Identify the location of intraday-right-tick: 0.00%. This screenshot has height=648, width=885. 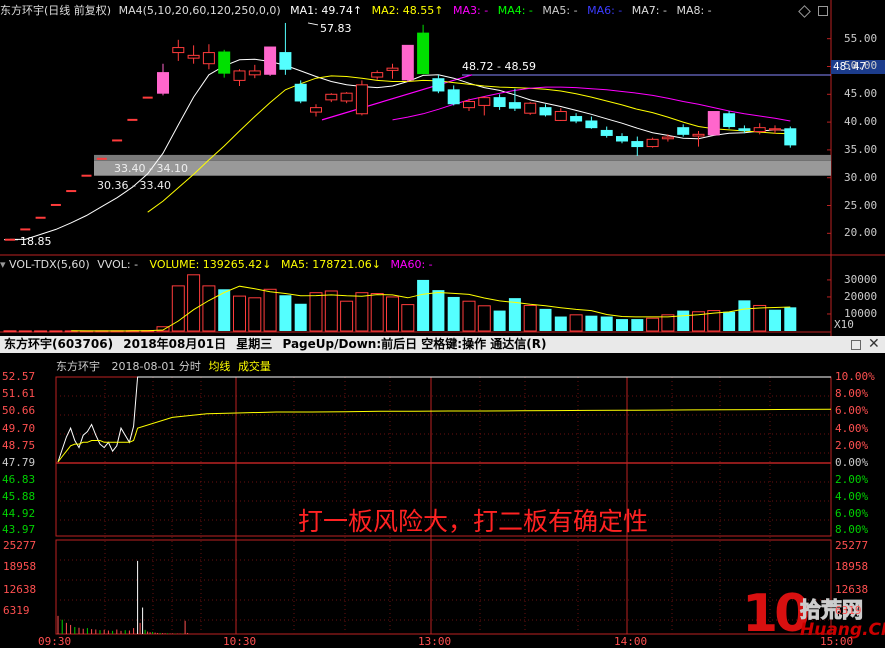
(852, 462).